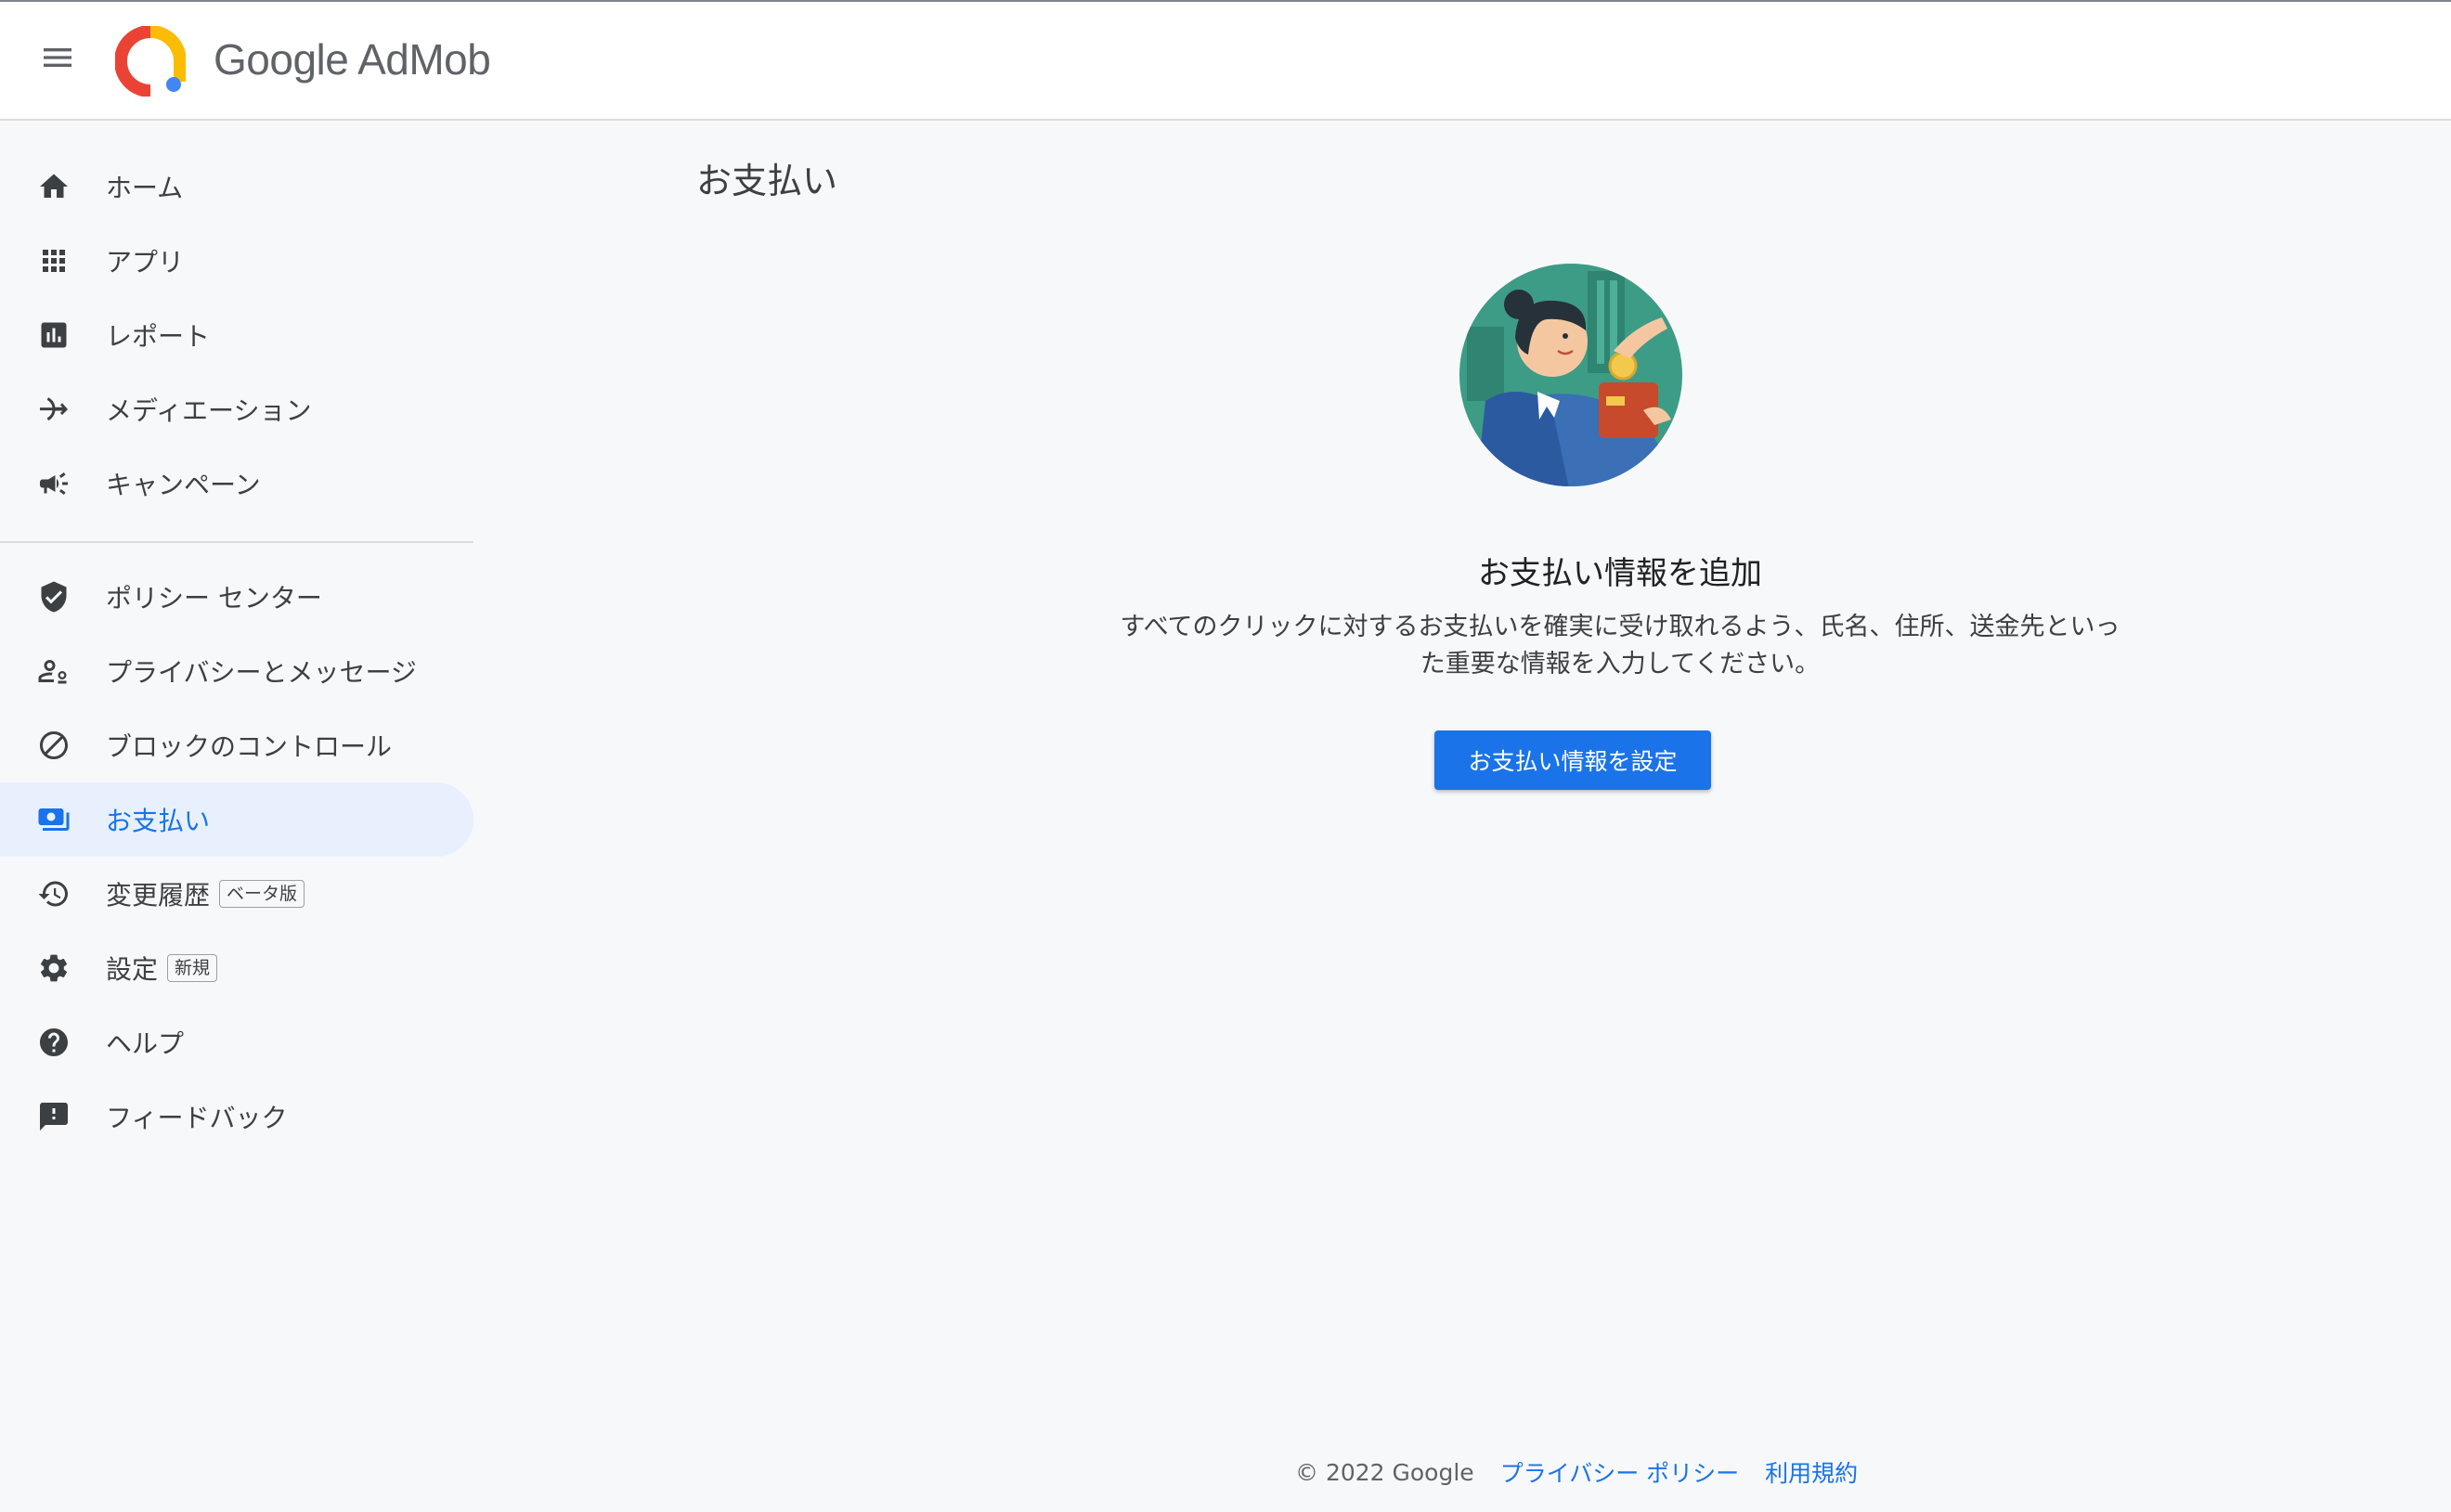 Image resolution: width=2451 pixels, height=1512 pixels. Describe the element at coordinates (237, 542) in the screenshot. I see `sidebar-divider` at that location.